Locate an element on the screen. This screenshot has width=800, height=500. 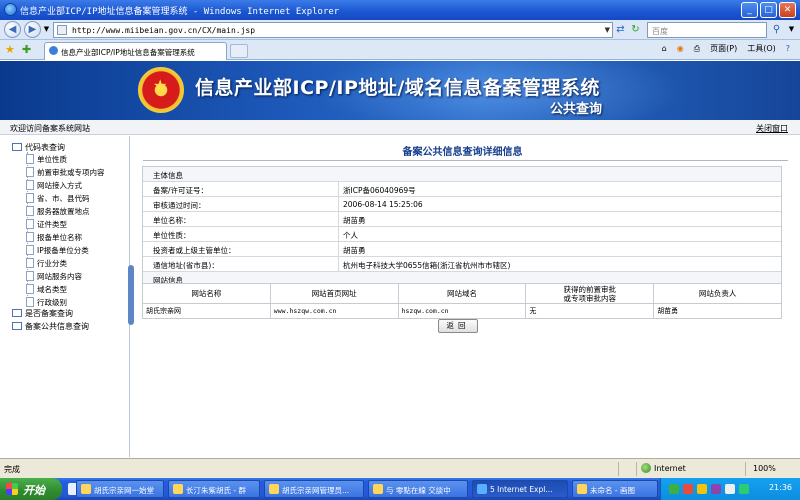
tab-current: 信息产业部ICP/IP地址信息备案管理系统 is located at coordinates (135, 51).